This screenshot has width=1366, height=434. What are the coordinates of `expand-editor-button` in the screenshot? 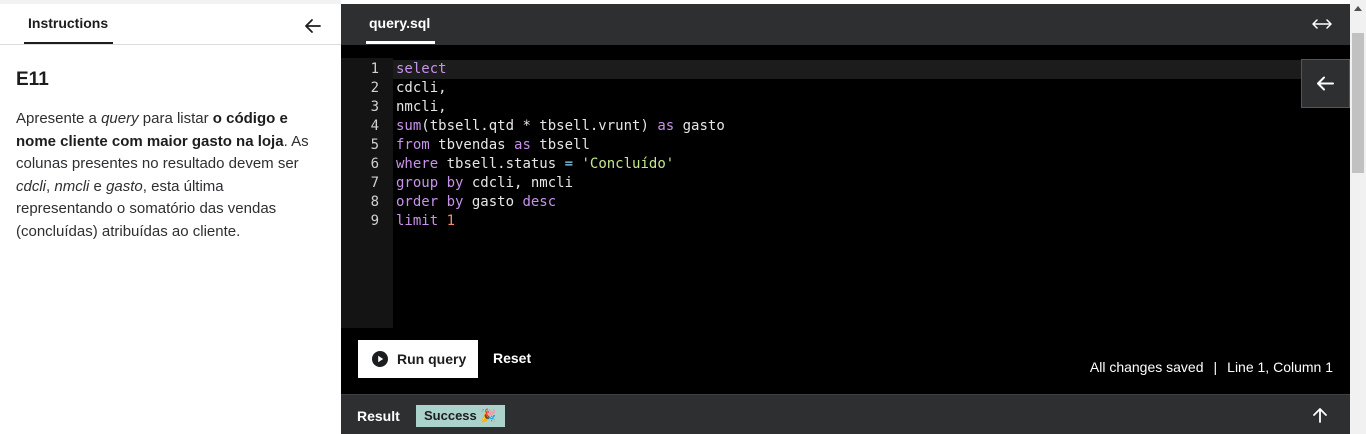 It's located at (1322, 24).